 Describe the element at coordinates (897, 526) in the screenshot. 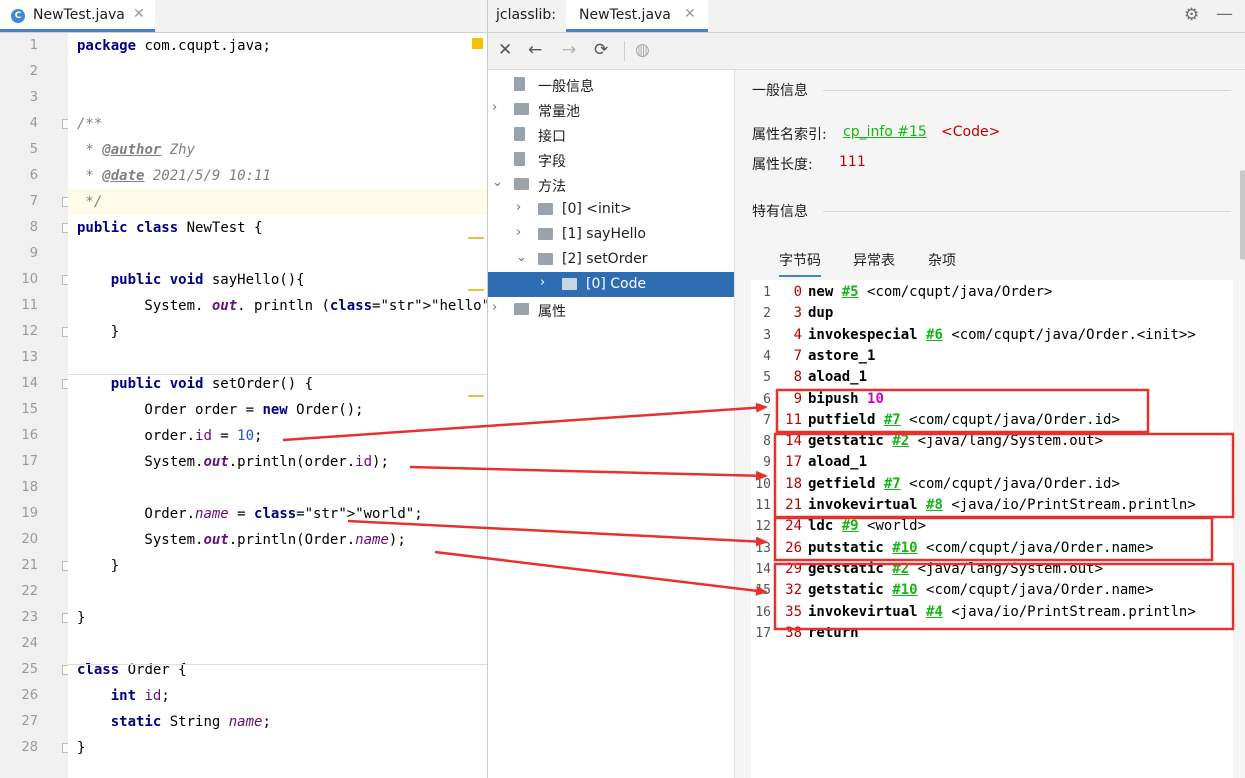

I see `symbol-reference: <world>` at that location.